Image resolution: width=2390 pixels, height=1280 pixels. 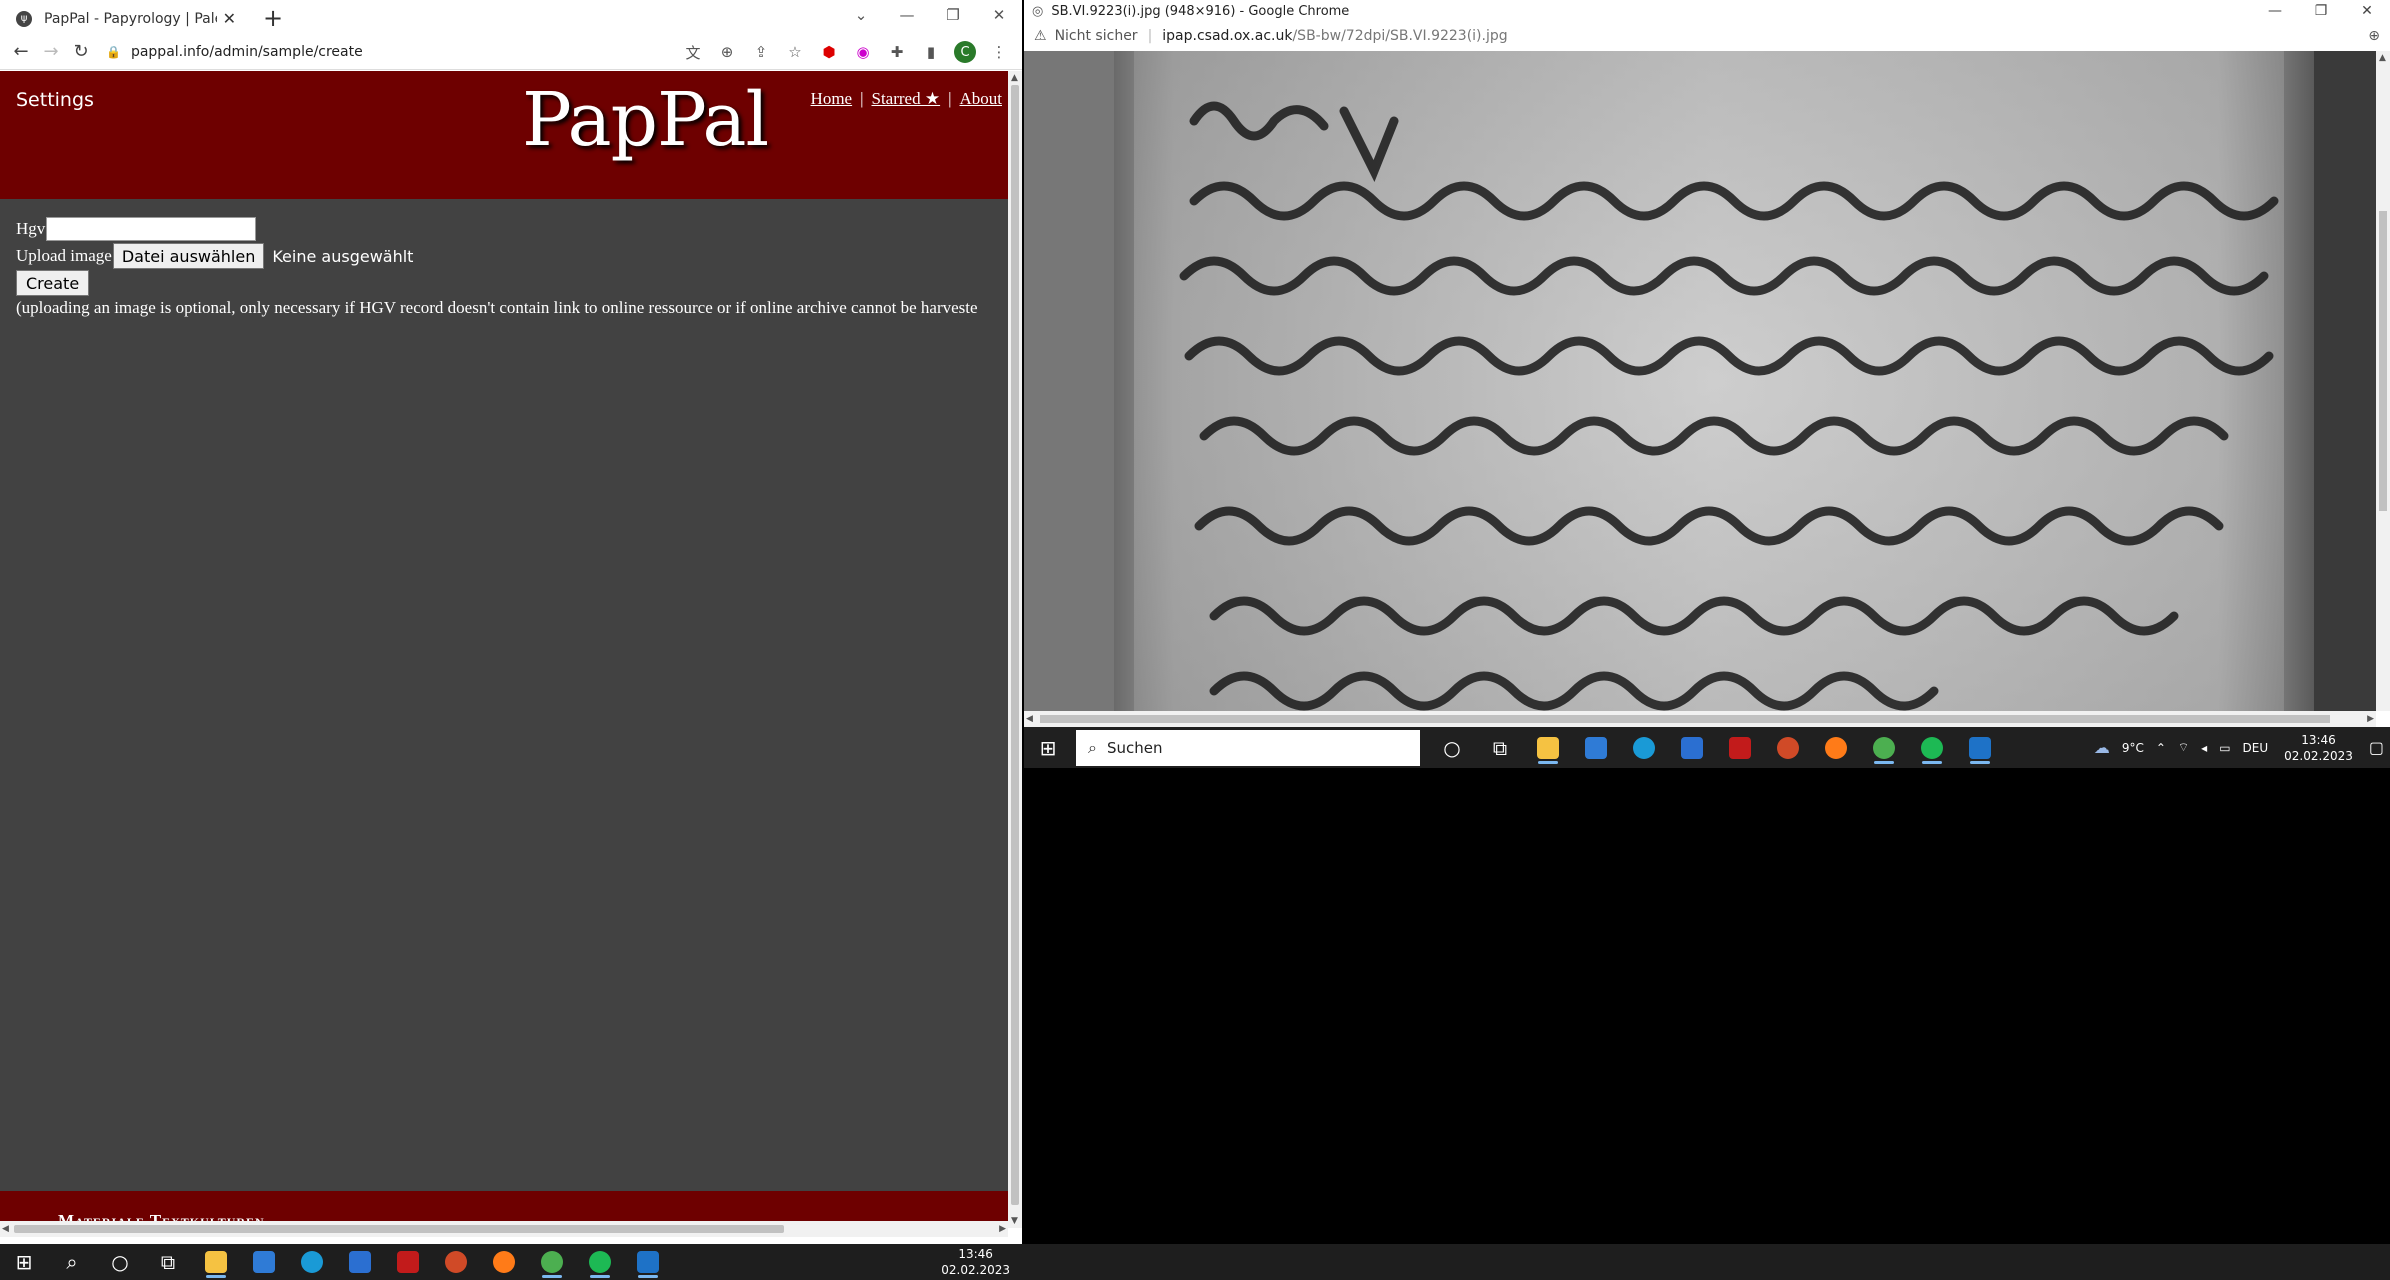 I want to click on nav-about: About, so click(x=981, y=99).